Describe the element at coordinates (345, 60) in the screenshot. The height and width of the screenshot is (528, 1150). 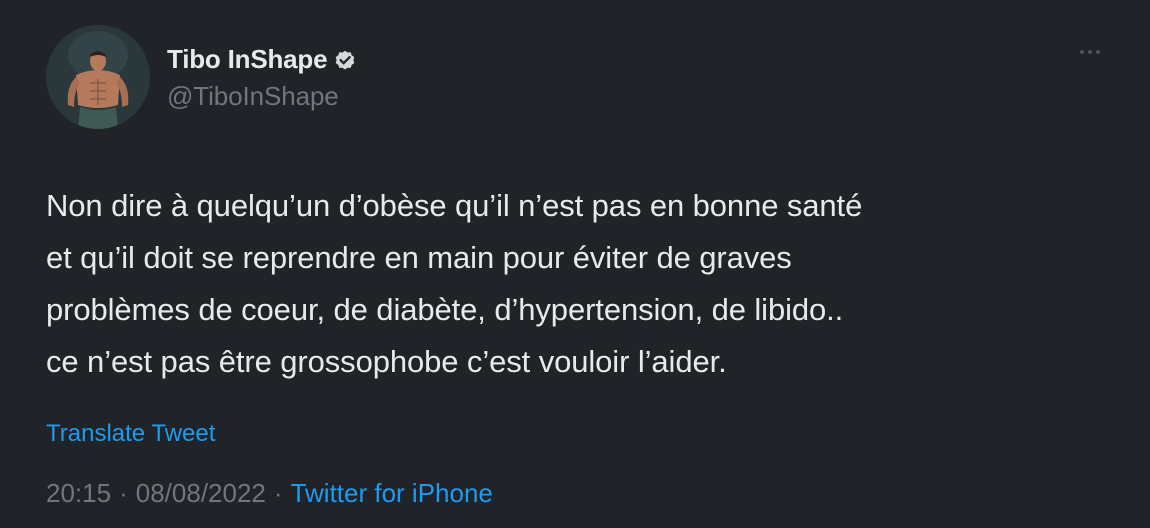
I see `verified-badge-icon` at that location.